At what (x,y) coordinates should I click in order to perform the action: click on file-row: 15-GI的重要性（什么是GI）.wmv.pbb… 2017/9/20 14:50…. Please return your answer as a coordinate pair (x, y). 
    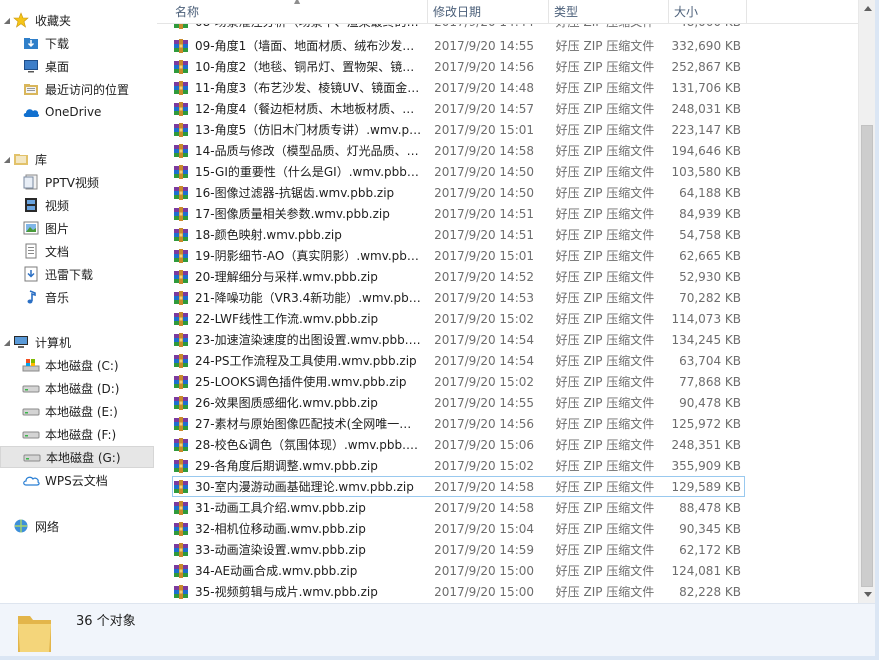
    Looking at the image, I should click on (458, 171).